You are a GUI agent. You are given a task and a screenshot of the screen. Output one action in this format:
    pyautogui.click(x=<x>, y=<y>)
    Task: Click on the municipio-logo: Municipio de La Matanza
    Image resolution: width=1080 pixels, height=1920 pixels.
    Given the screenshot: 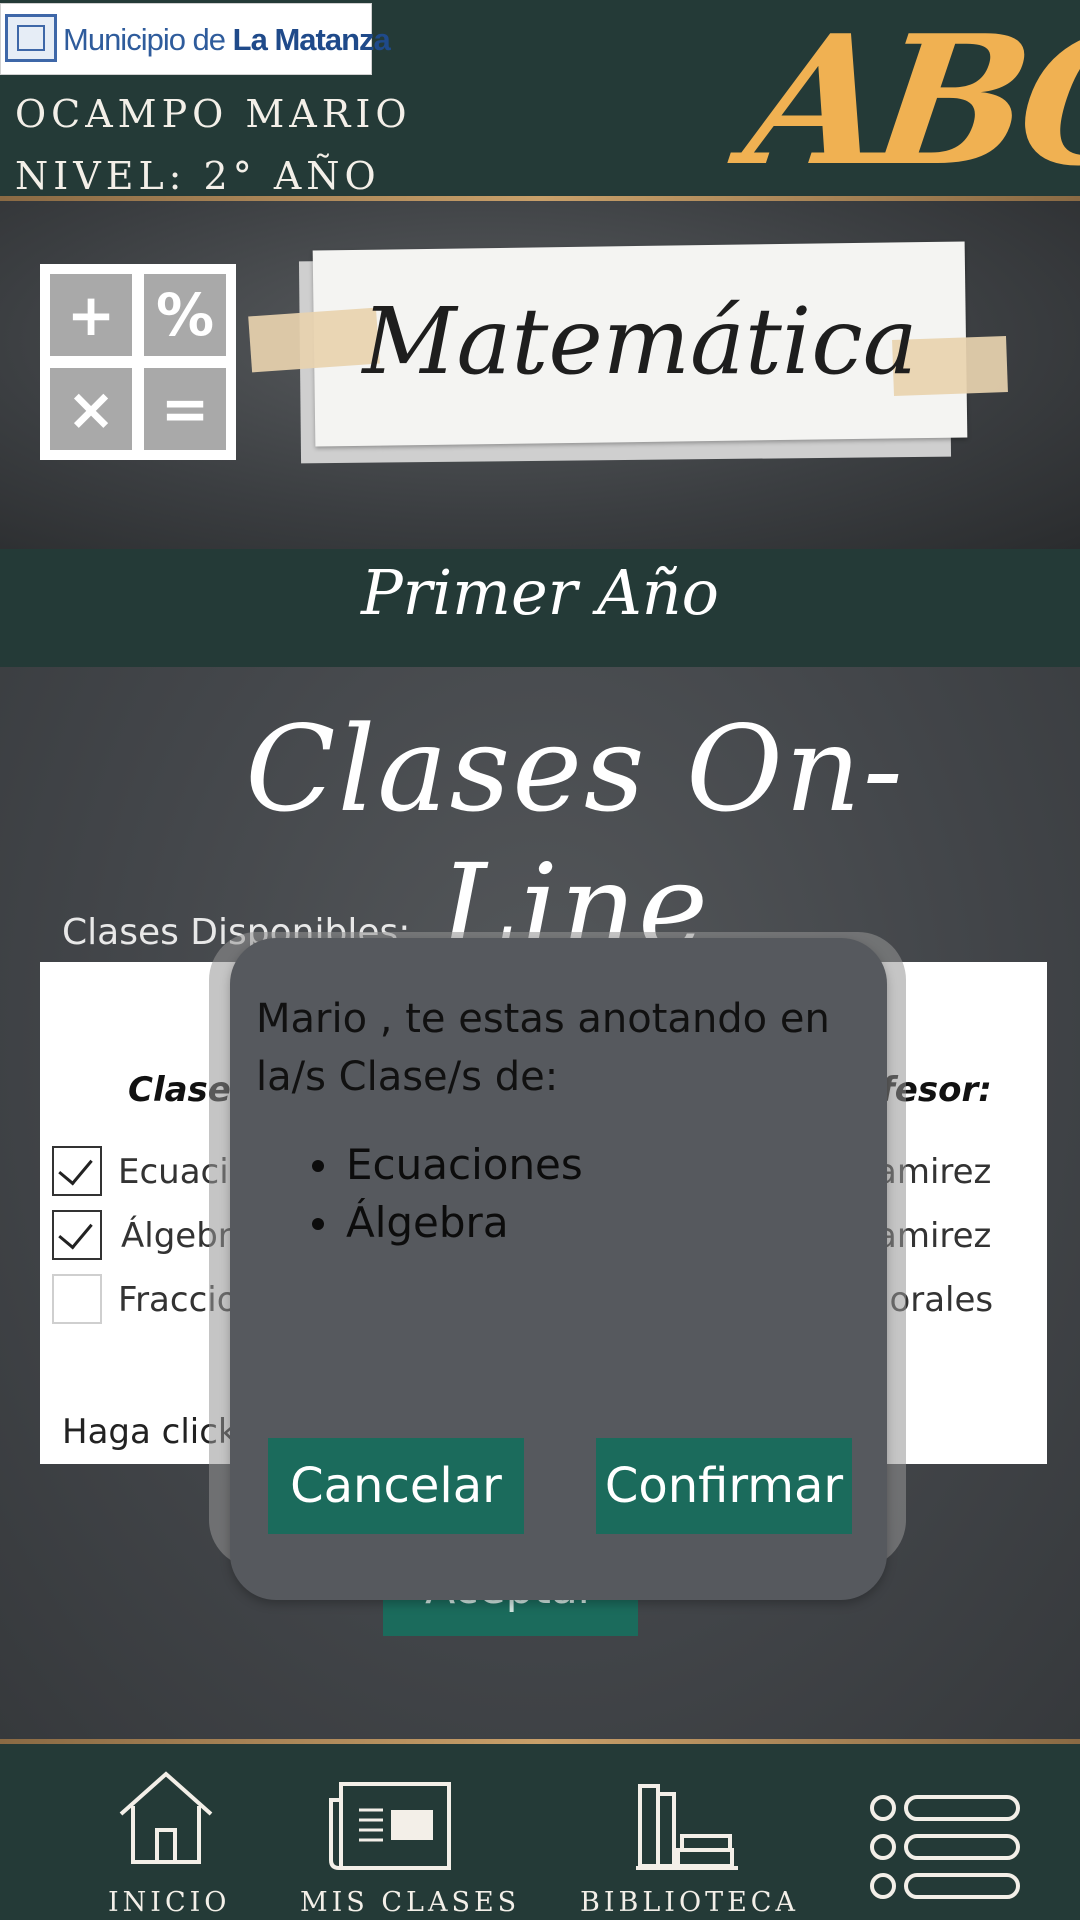 What is the action you would take?
    pyautogui.click(x=195, y=39)
    